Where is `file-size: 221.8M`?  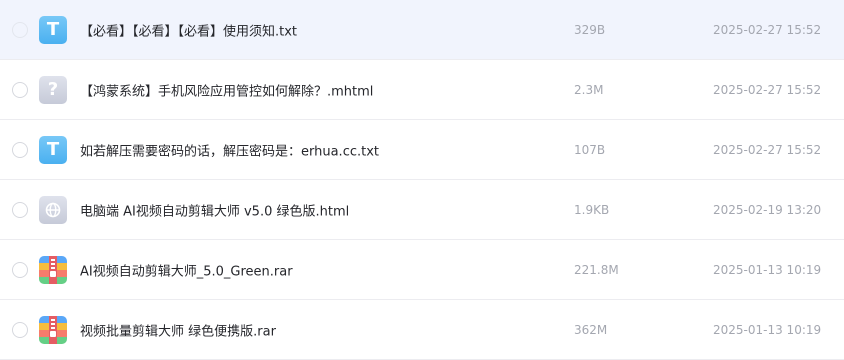 file-size: 221.8M is located at coordinates (596, 269).